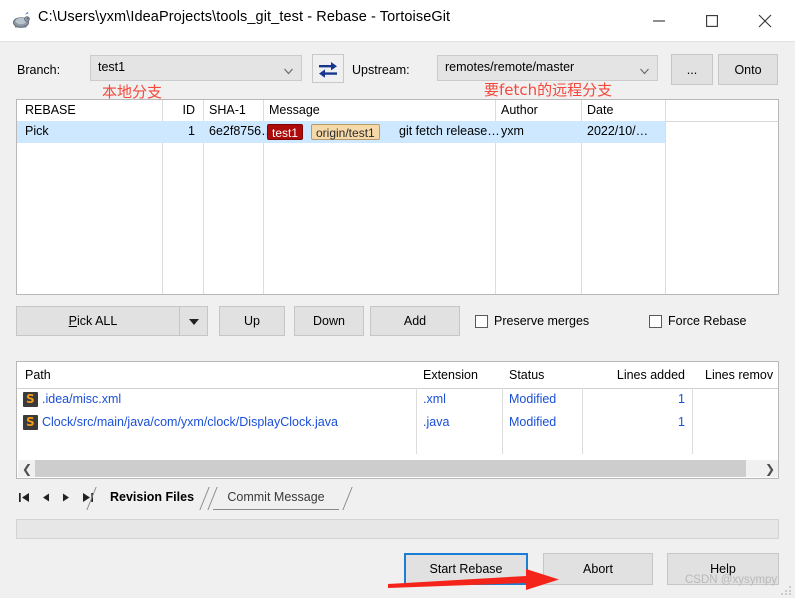  Describe the element at coordinates (21, 20) in the screenshot. I see `tortoisegit-icon` at that location.